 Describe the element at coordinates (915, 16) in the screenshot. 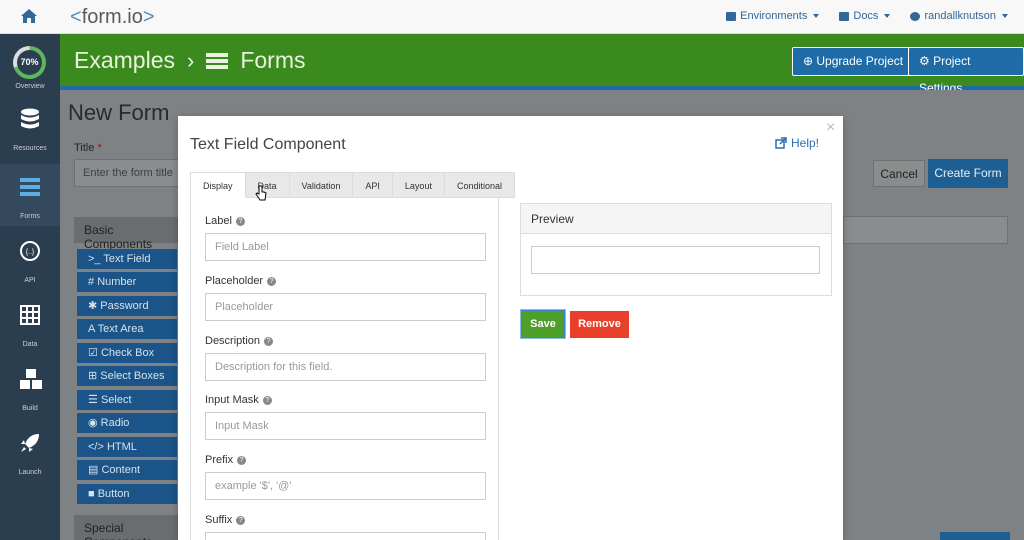

I see `user-icon` at that location.